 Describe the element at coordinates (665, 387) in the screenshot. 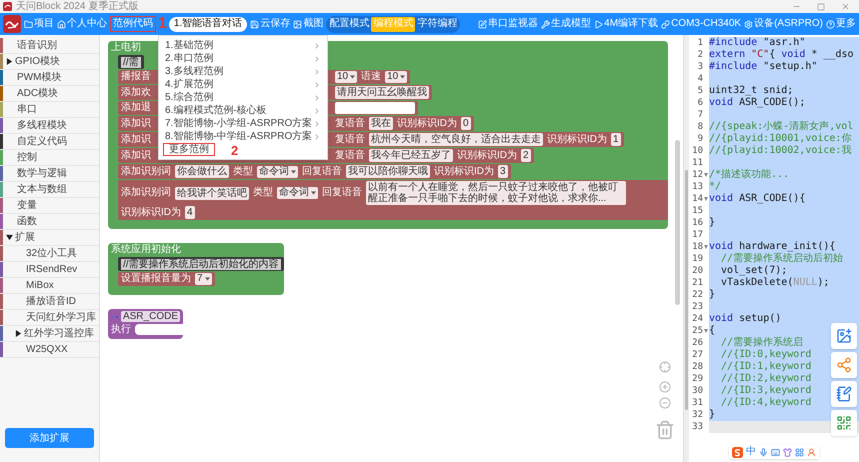

I see `zoom-in-icon` at that location.